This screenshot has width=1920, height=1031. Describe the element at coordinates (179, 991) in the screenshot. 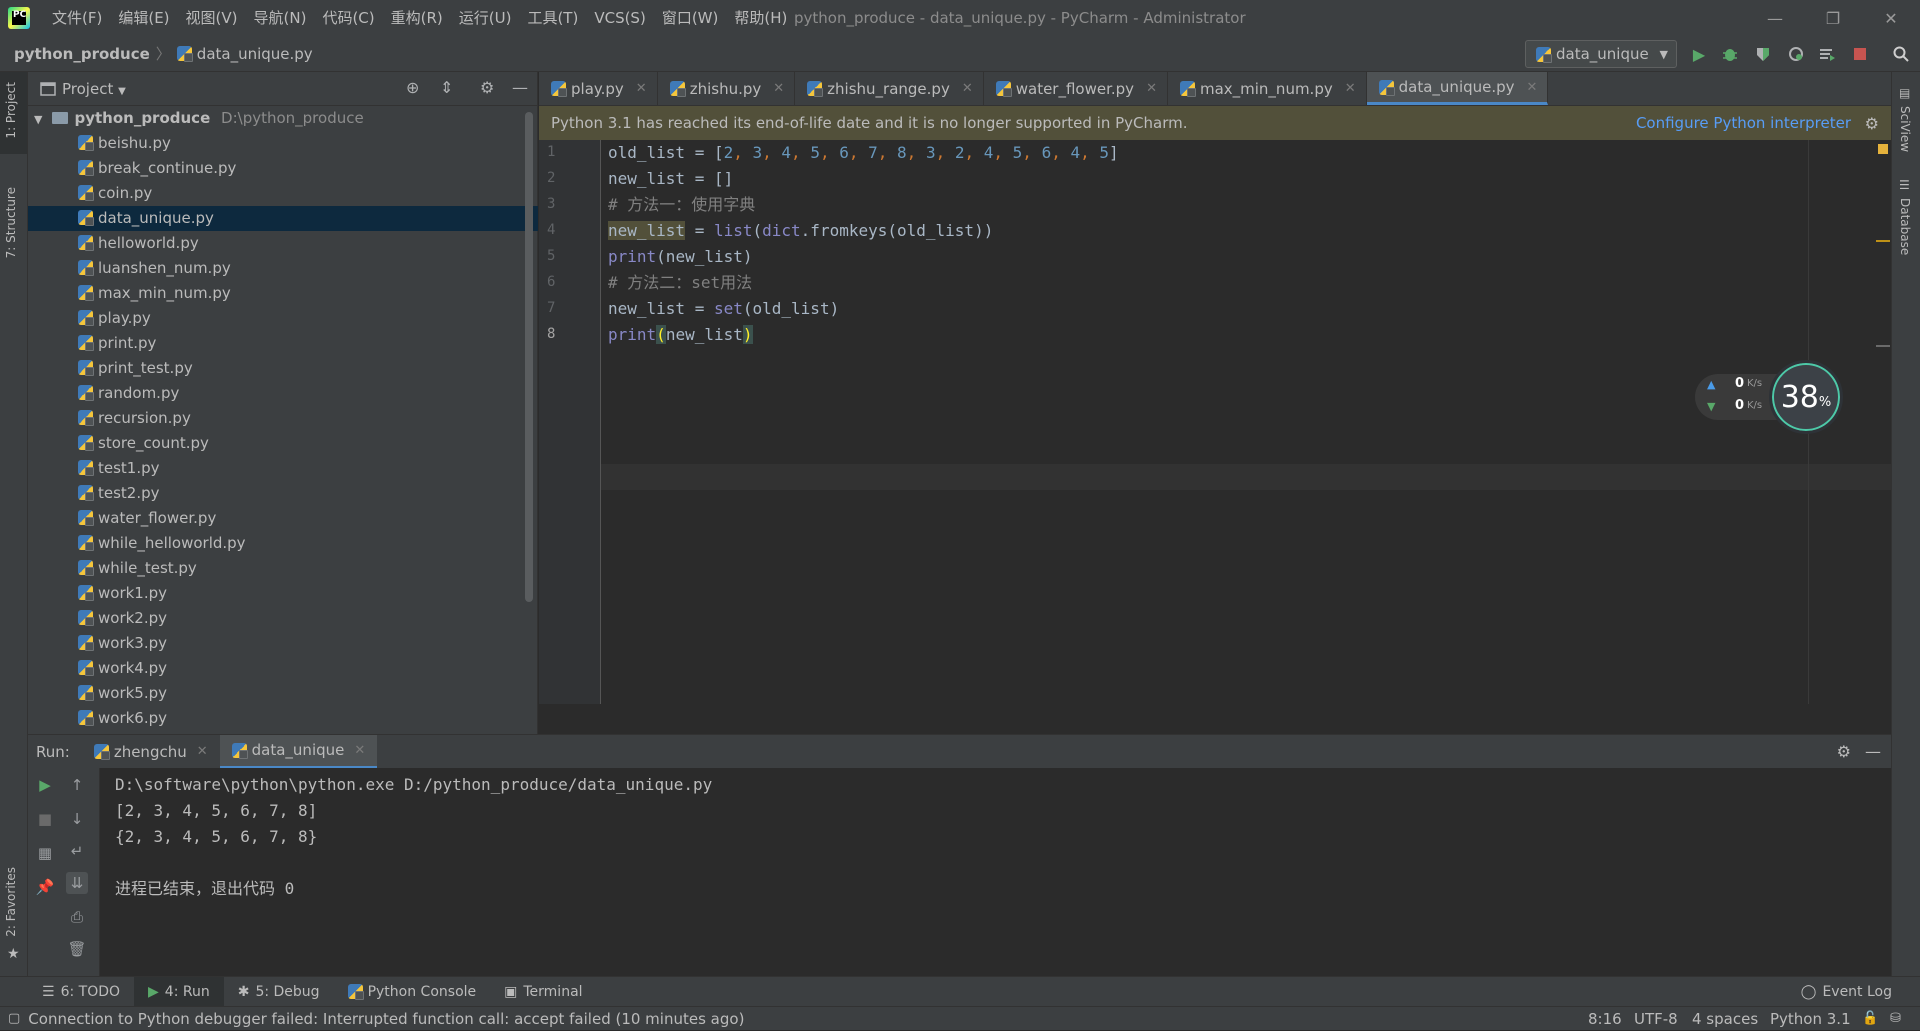

I see `run-tool-tab: ▶ 4: Run` at that location.